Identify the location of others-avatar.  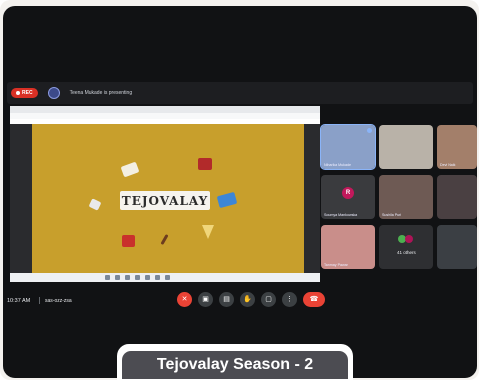
(409, 239).